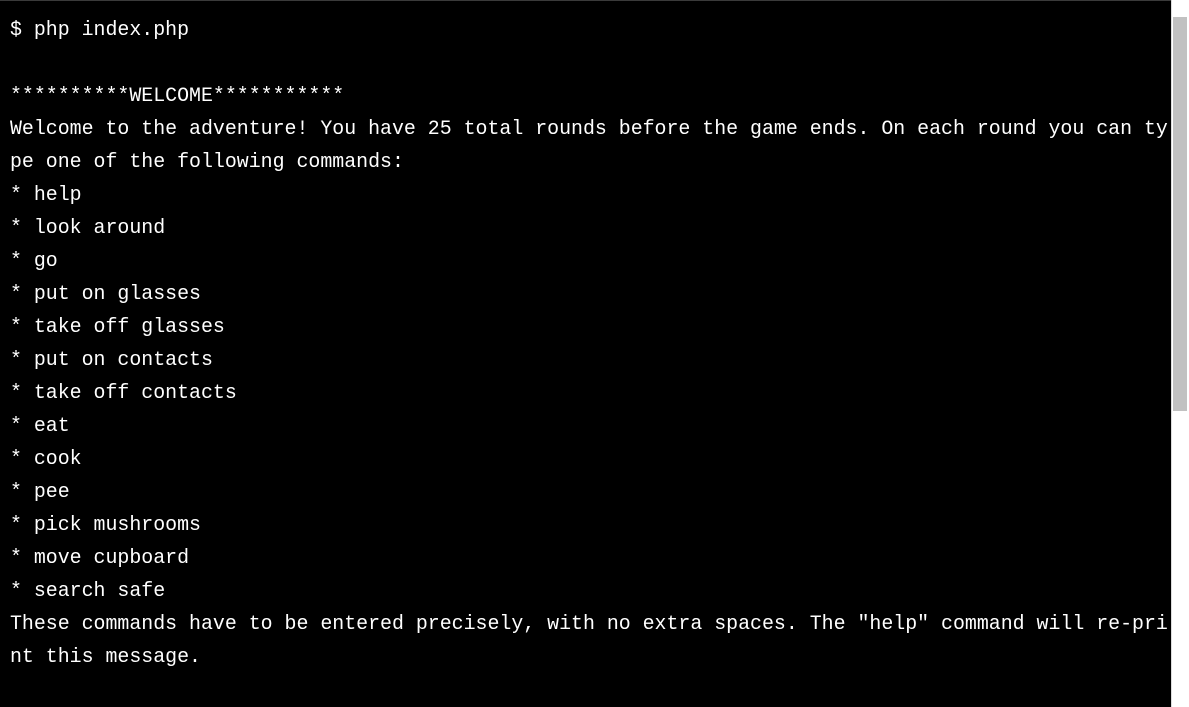 The image size is (1189, 707). I want to click on terminal-line-command-item: * move cupboard, so click(100, 557).